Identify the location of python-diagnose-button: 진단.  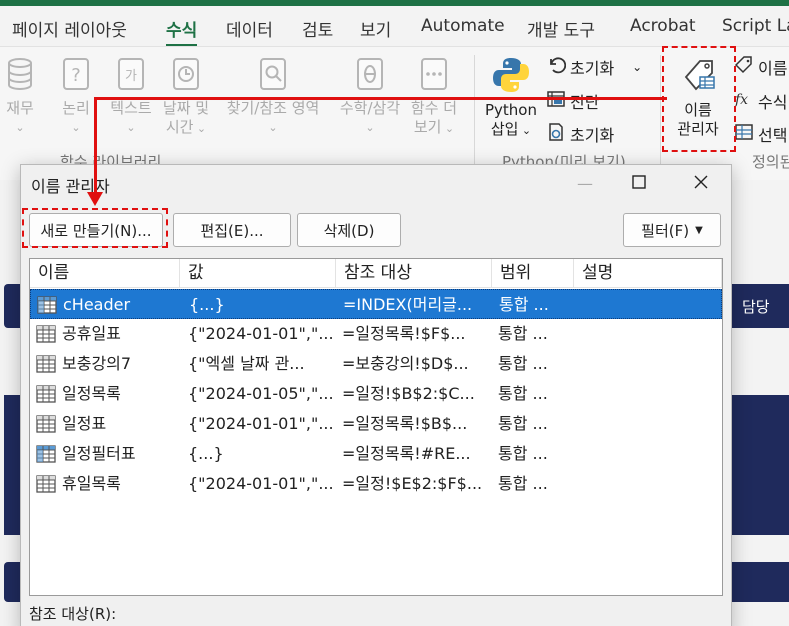
(572, 101).